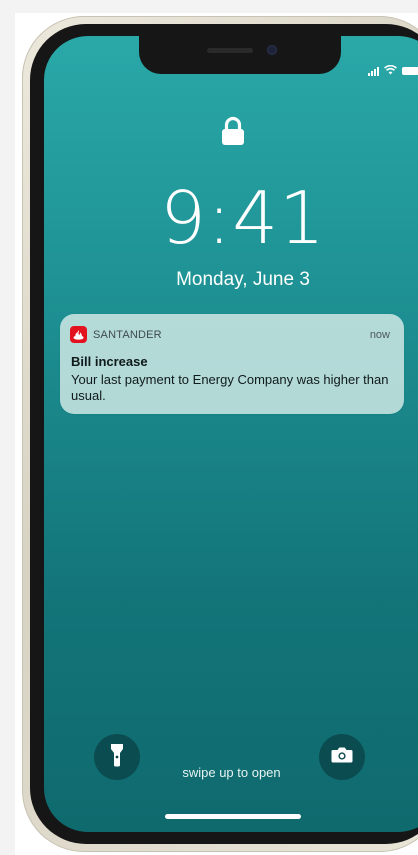 The height and width of the screenshot is (855, 418). What do you see at coordinates (233, 131) in the screenshot?
I see `lock-icon` at bounding box center [233, 131].